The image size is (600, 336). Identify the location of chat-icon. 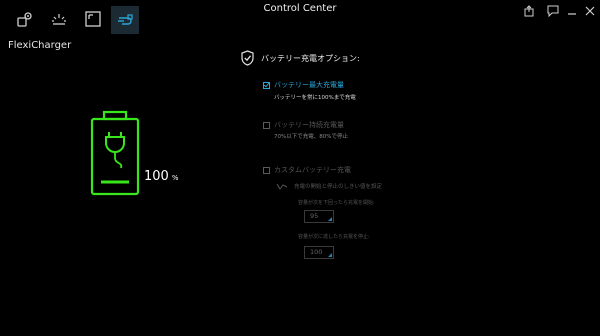
(553, 11).